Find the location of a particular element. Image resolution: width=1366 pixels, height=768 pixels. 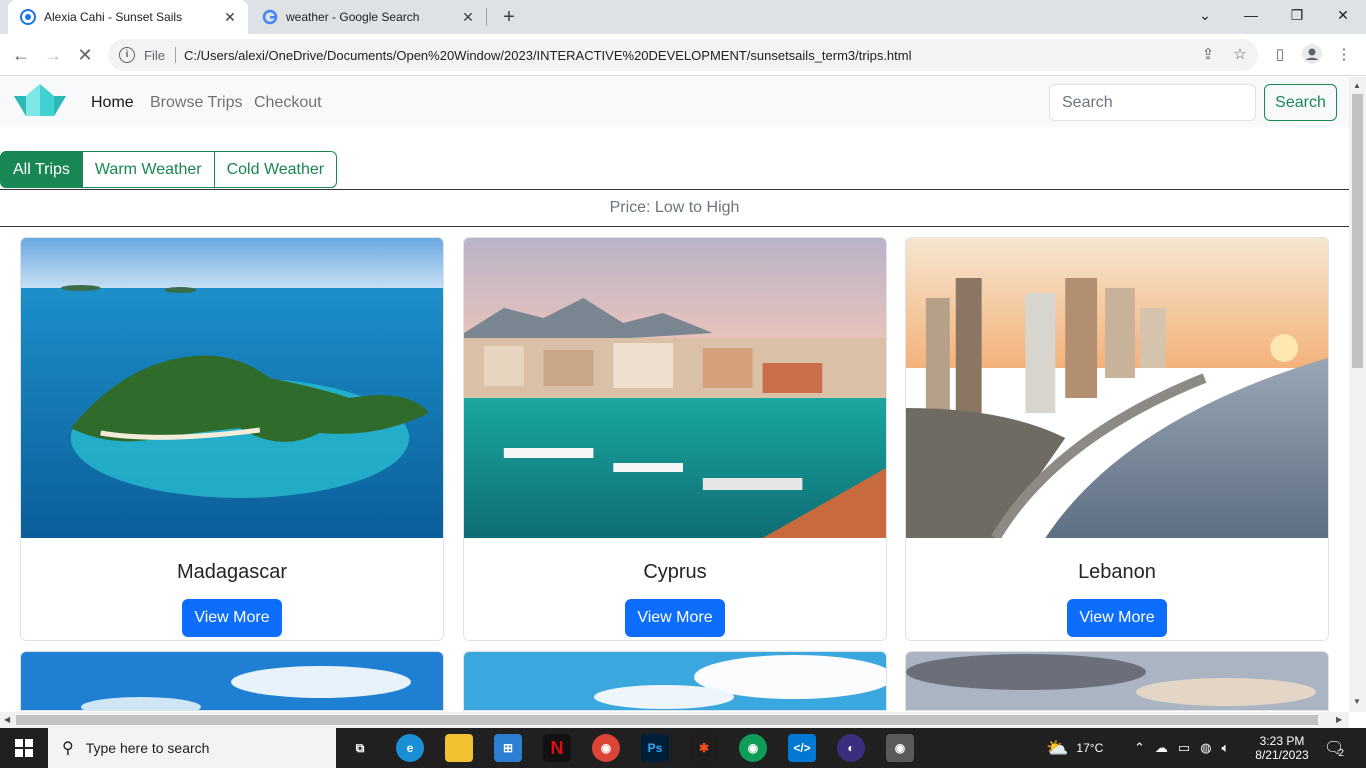

nav-checkout-link: Checkout is located at coordinates (288, 103).